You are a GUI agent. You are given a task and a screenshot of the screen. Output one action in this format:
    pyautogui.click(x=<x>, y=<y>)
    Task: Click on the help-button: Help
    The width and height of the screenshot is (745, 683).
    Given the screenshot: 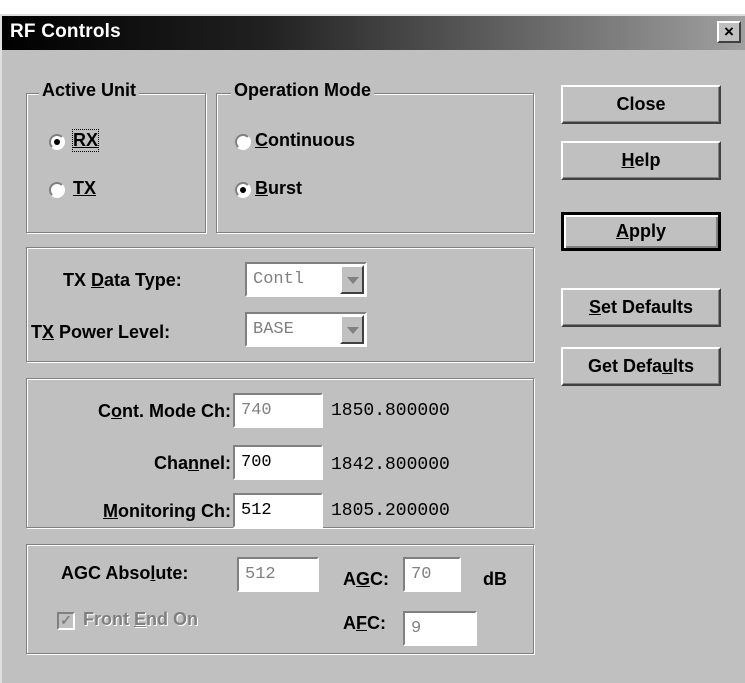 What is the action you would take?
    pyautogui.click(x=641, y=160)
    